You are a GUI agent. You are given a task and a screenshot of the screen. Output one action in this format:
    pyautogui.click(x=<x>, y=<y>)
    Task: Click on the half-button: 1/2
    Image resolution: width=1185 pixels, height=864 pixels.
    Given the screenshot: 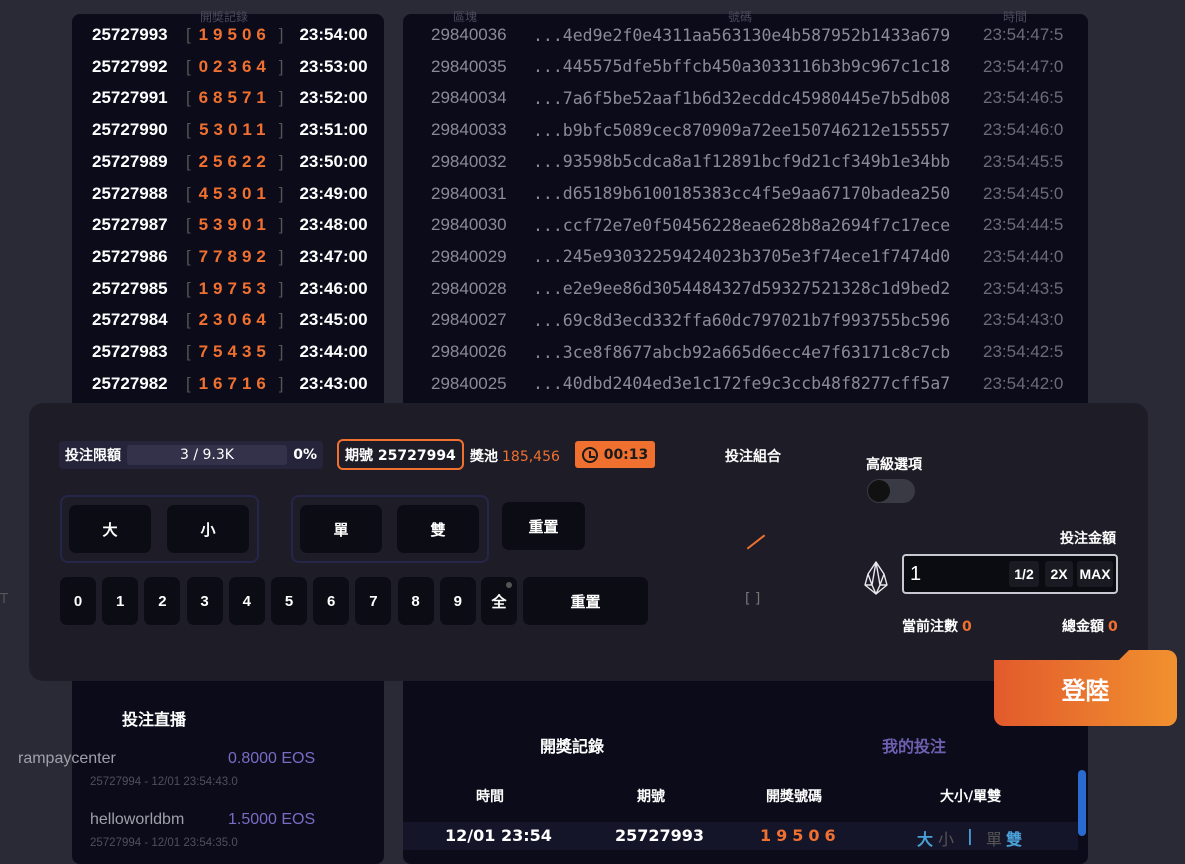 What is the action you would take?
    pyautogui.click(x=1024, y=574)
    